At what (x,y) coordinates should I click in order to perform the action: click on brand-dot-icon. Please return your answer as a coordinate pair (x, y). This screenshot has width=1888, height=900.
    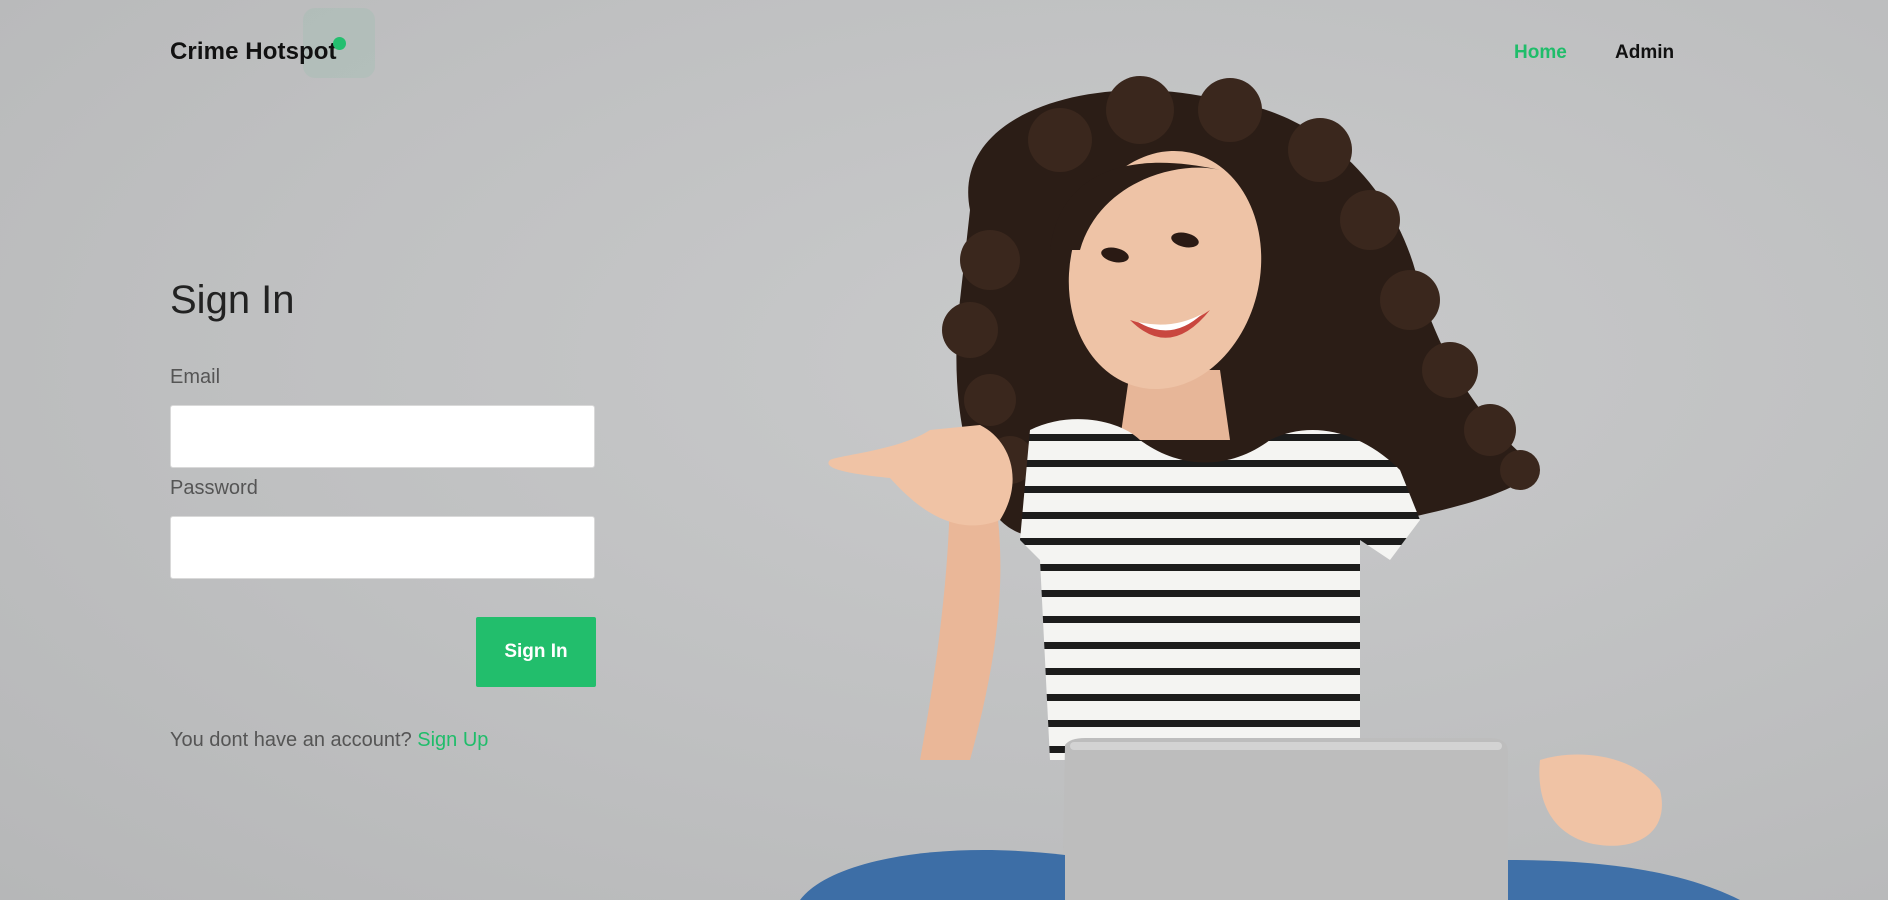
    Looking at the image, I should click on (339, 43).